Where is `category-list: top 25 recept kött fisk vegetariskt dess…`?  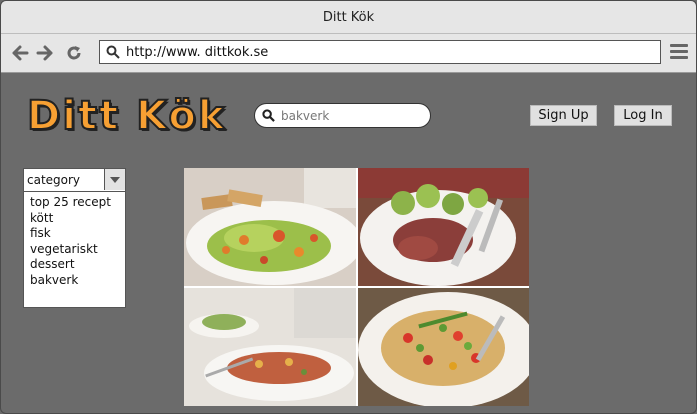
category-list: top 25 recept kött fisk vegetariskt dess… is located at coordinates (74, 240).